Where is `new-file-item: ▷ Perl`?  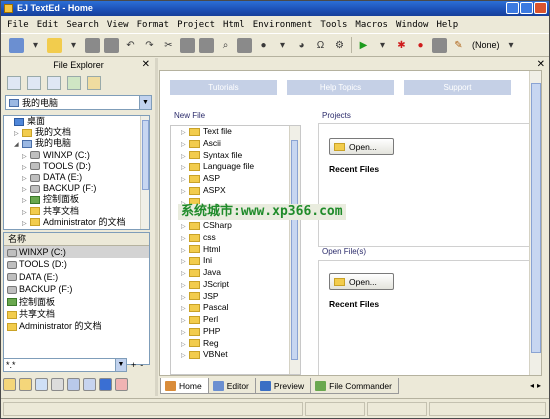
new-file-item: ▷ Perl is located at coordinates (235, 320).